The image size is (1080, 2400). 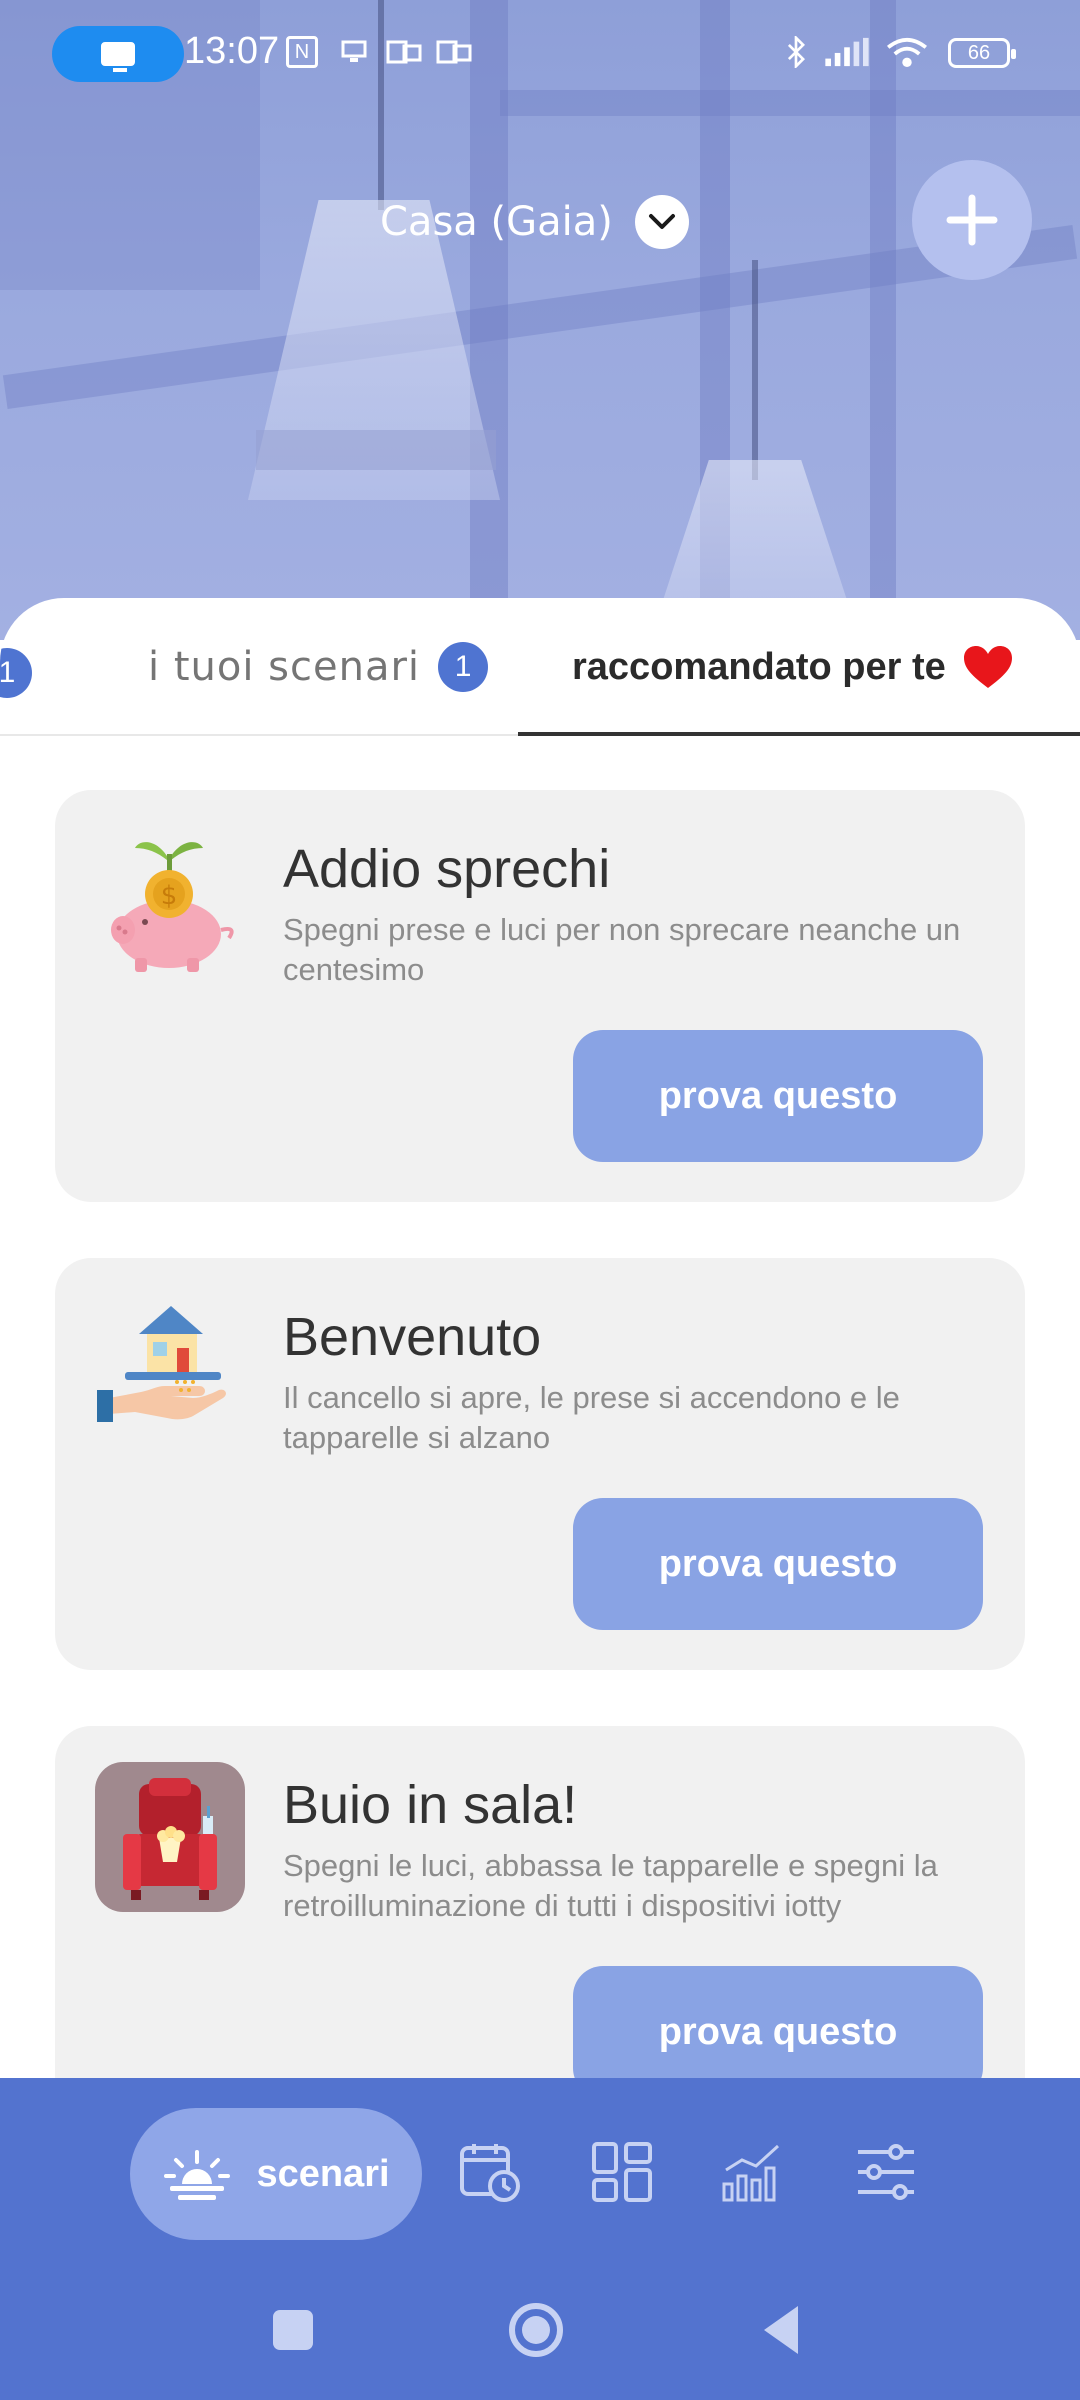 What do you see at coordinates (16, 673) in the screenshot?
I see `badge: 1` at bounding box center [16, 673].